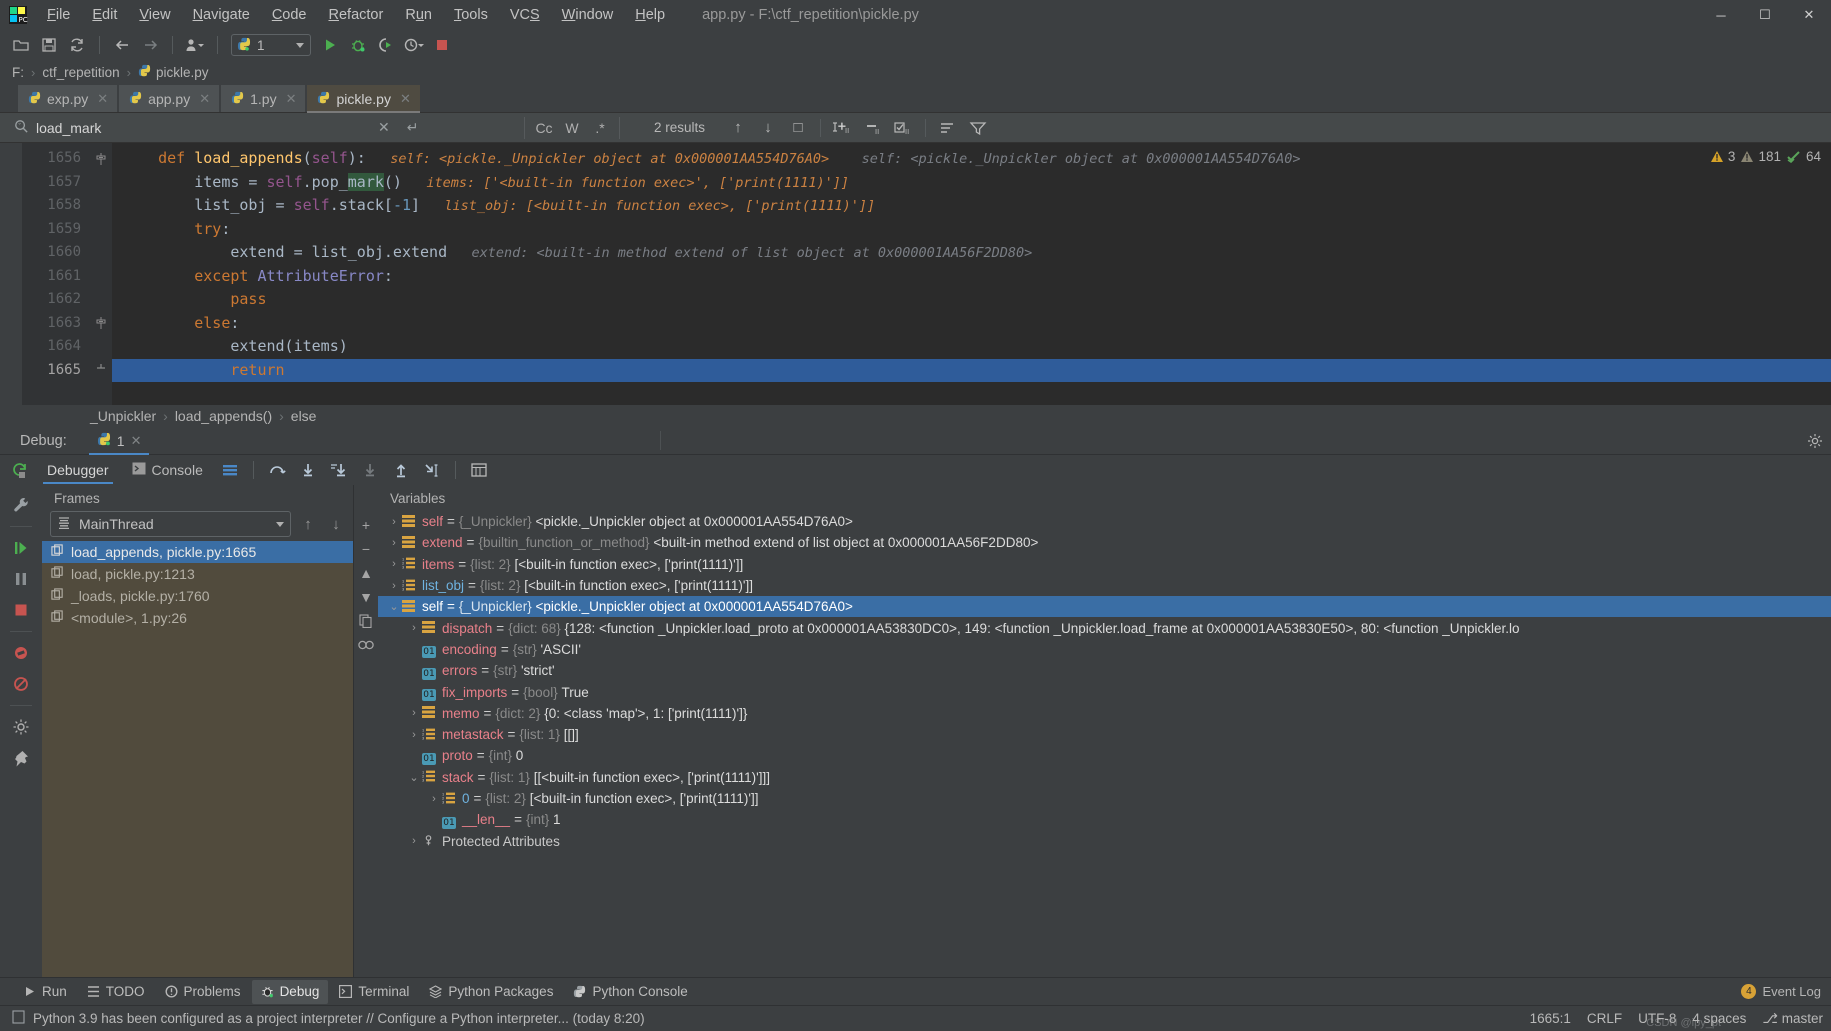  What do you see at coordinates (1781, 991) in the screenshot?
I see `event-log-button: 4 Event Log` at bounding box center [1781, 991].